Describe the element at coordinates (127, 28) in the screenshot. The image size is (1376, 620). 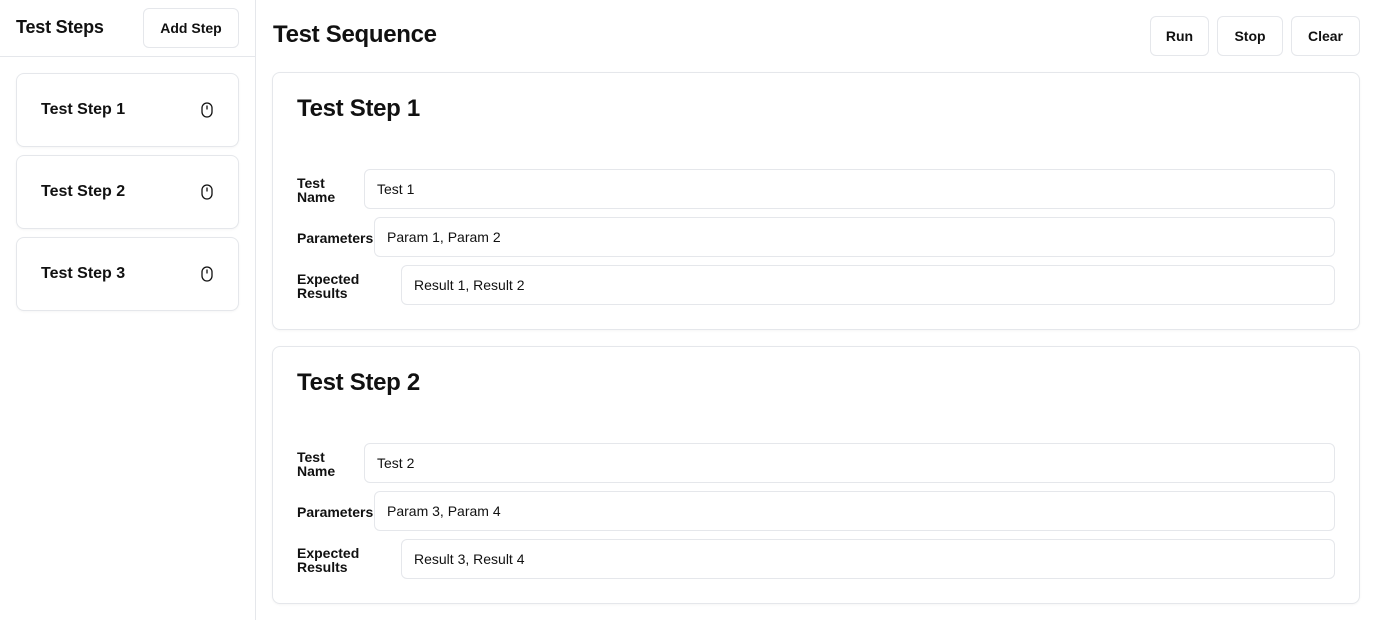
I see `sidebar-header: Test Steps Add Step` at that location.